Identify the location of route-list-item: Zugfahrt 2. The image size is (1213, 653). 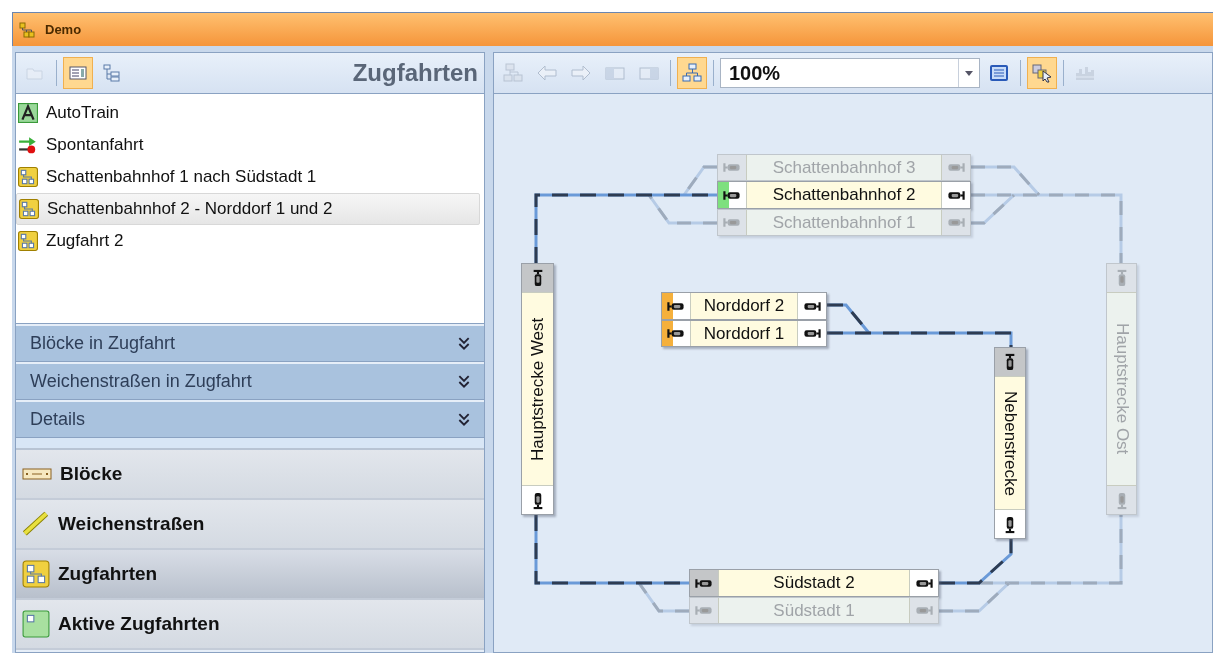
(248, 241).